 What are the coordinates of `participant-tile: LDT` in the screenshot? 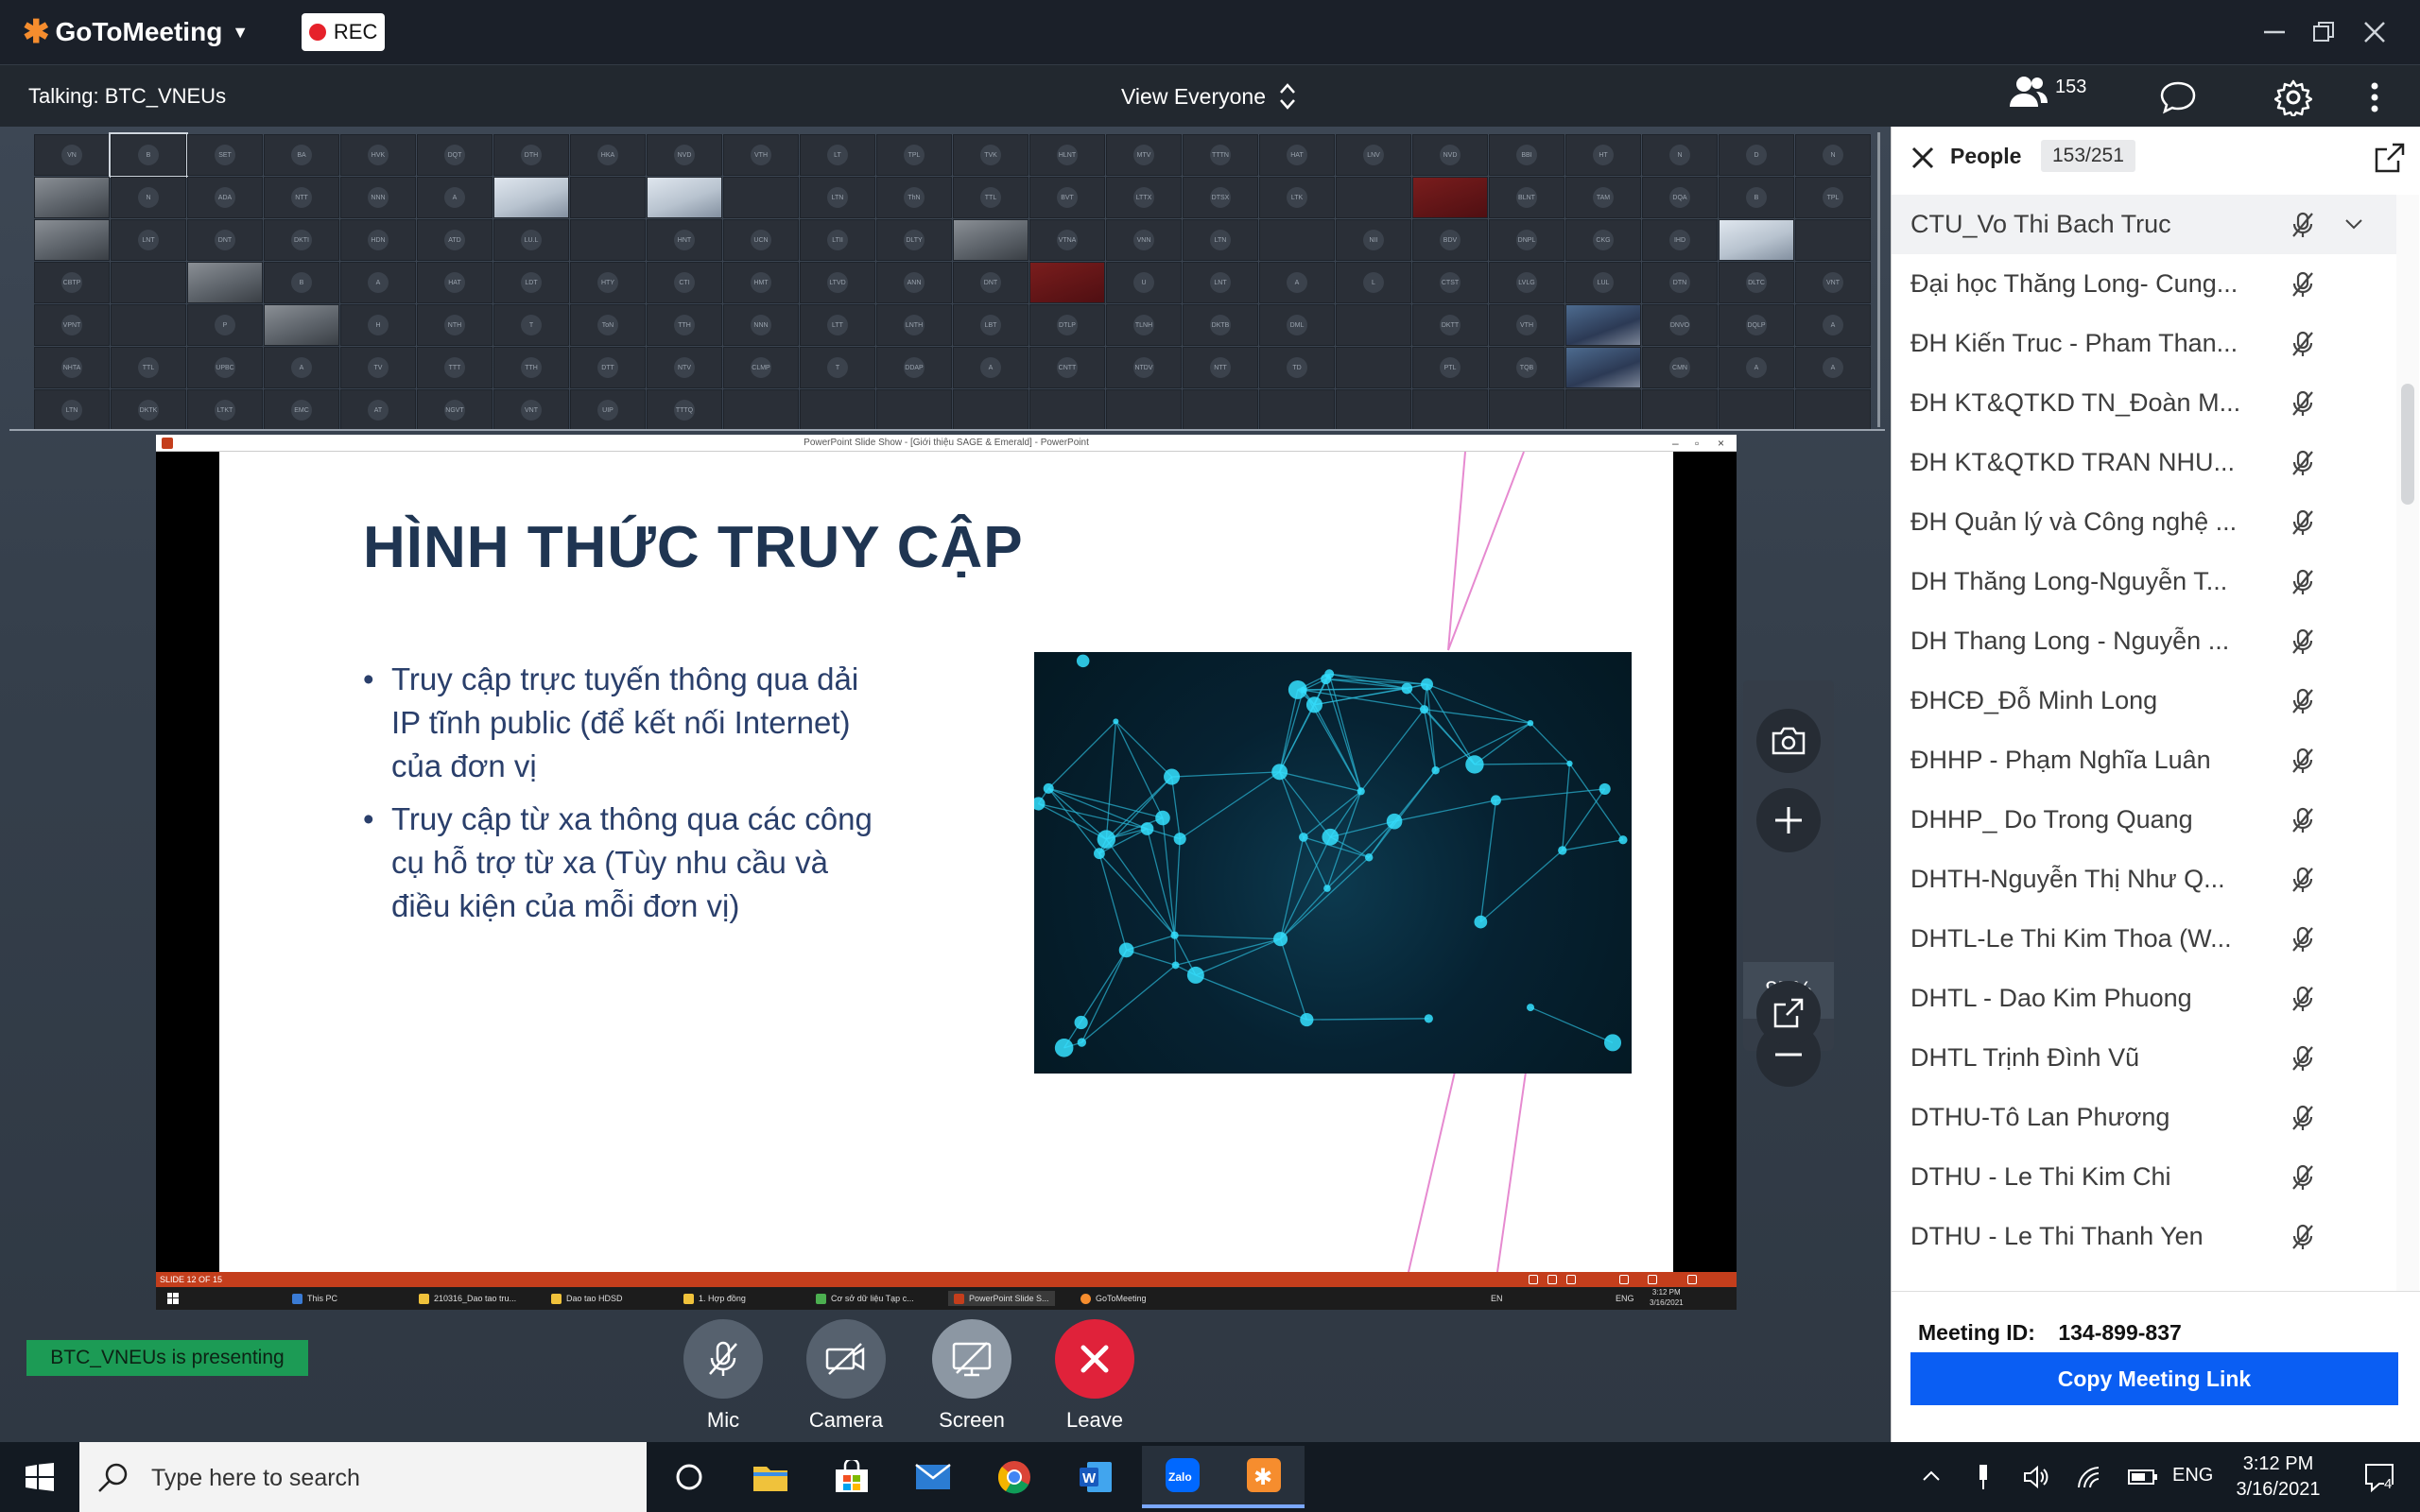 It's located at (531, 282).